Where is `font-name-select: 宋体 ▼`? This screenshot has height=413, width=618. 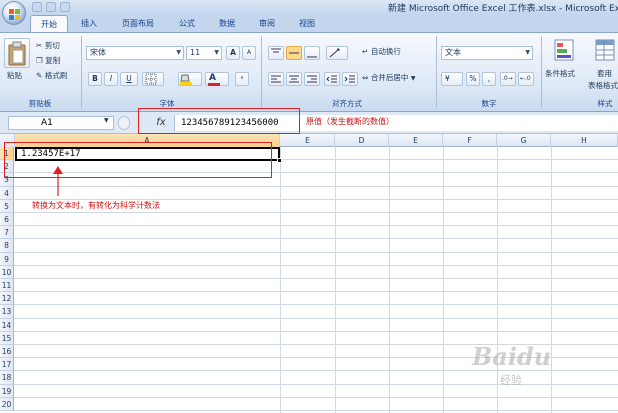
font-name-select: 宋体 ▼ is located at coordinates (135, 53).